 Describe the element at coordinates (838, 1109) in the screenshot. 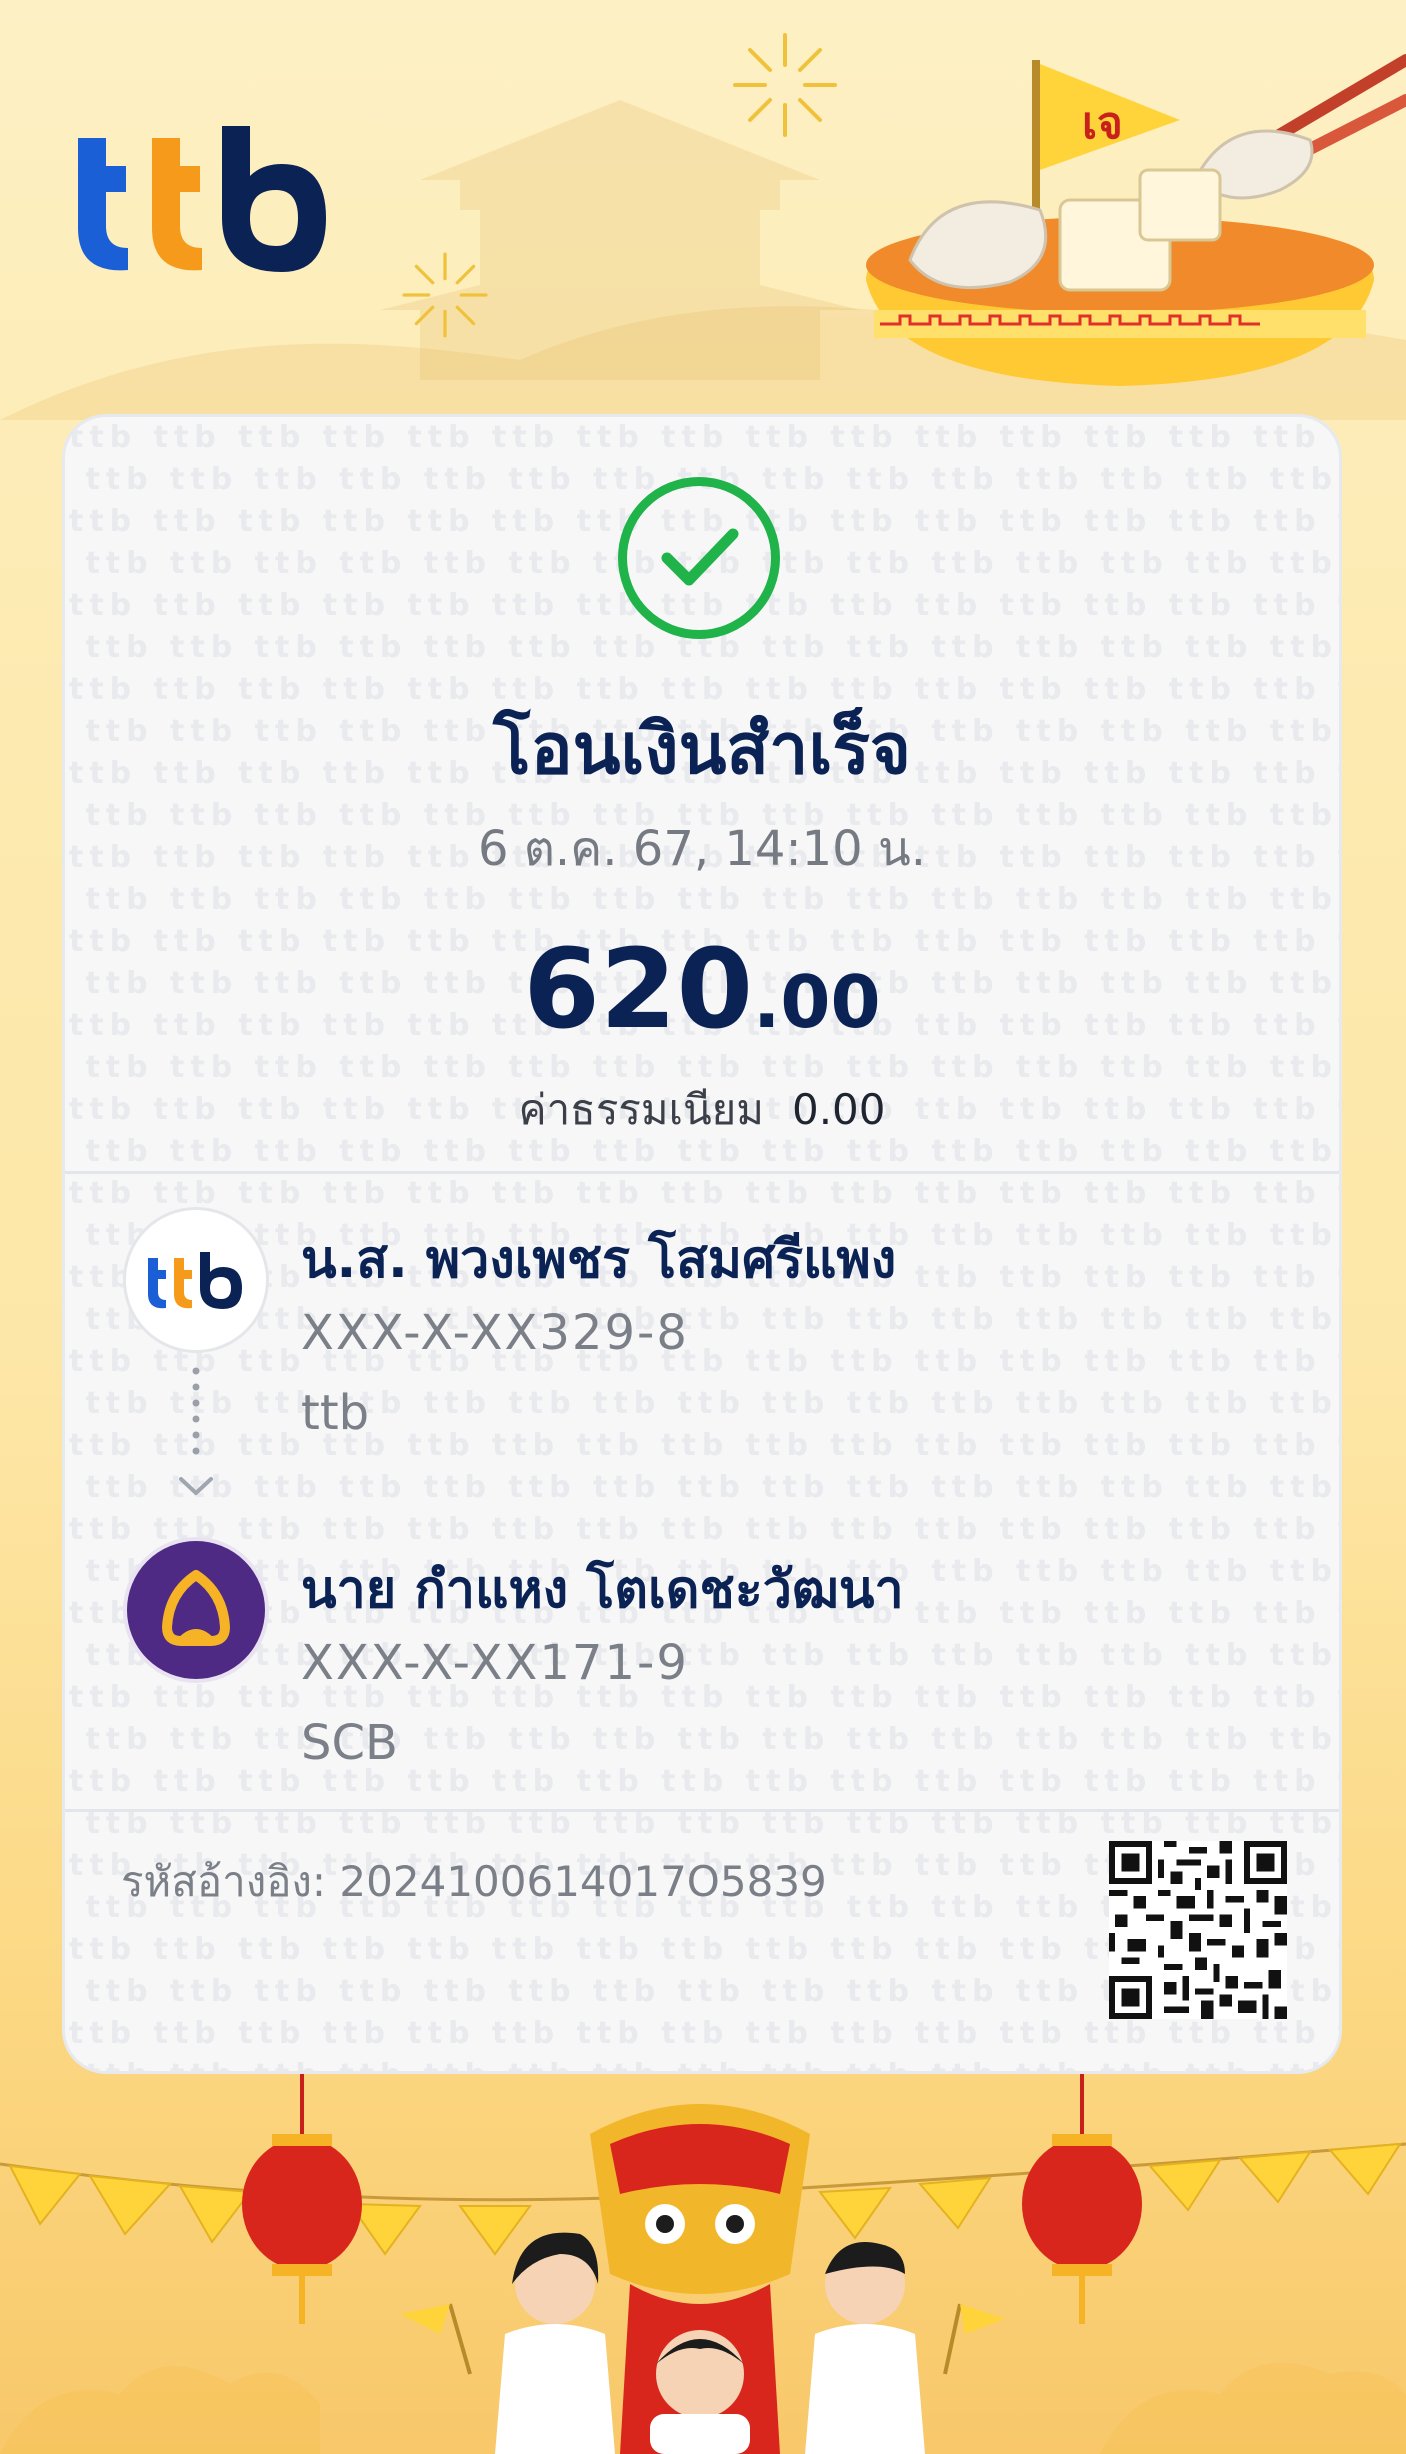

I see `fee-value: 0.00` at that location.